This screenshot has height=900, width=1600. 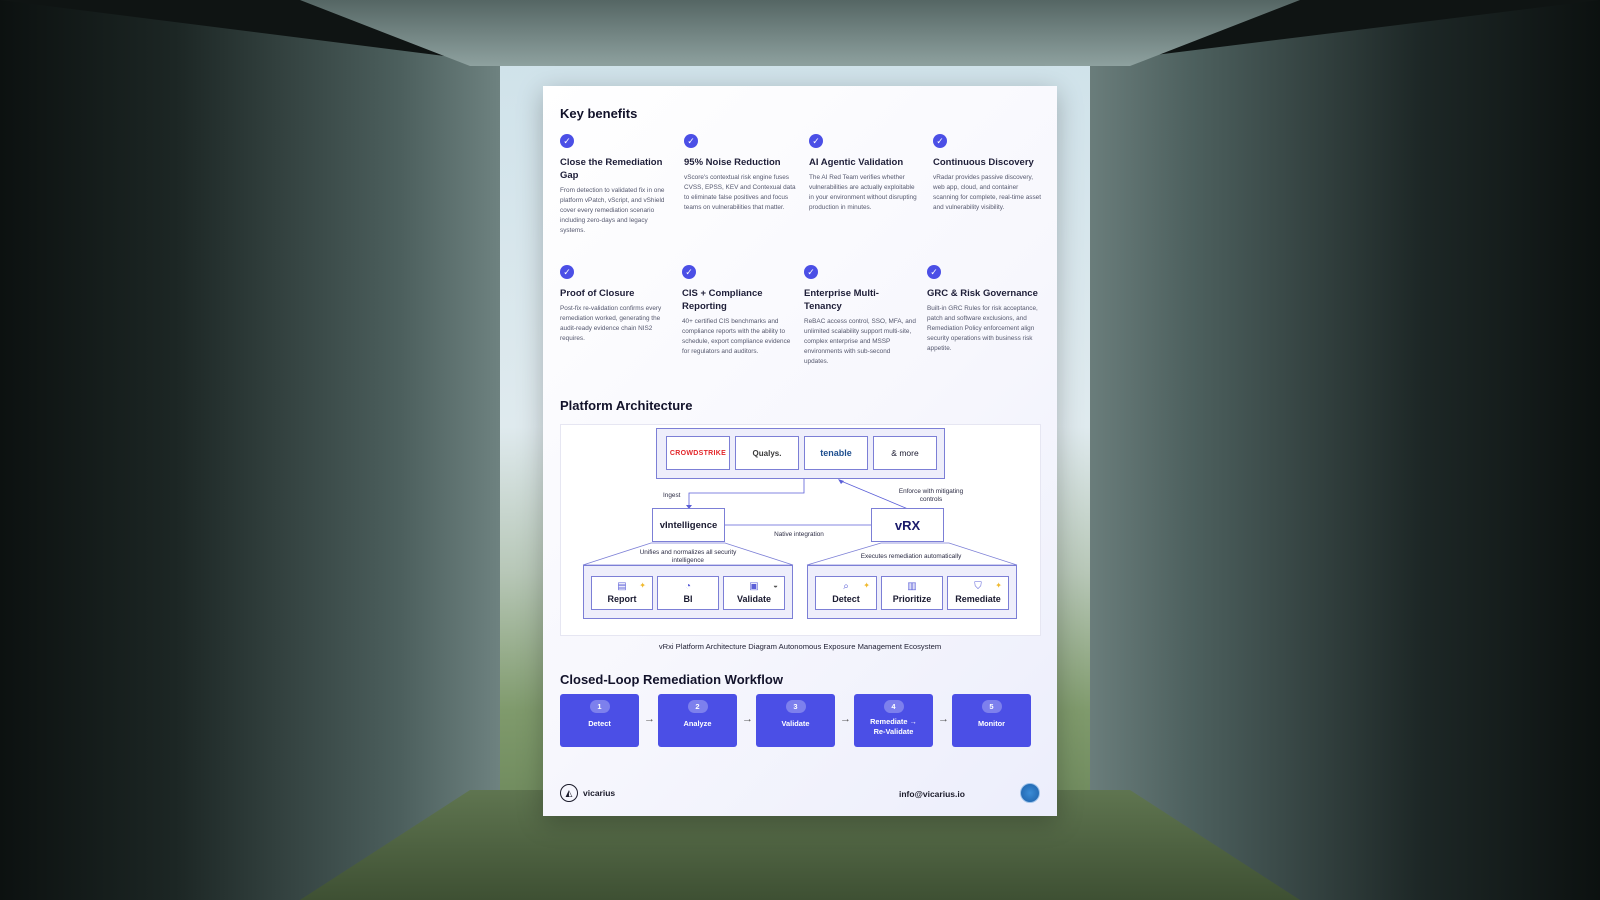 I want to click on step-number: 5, so click(x=991, y=706).